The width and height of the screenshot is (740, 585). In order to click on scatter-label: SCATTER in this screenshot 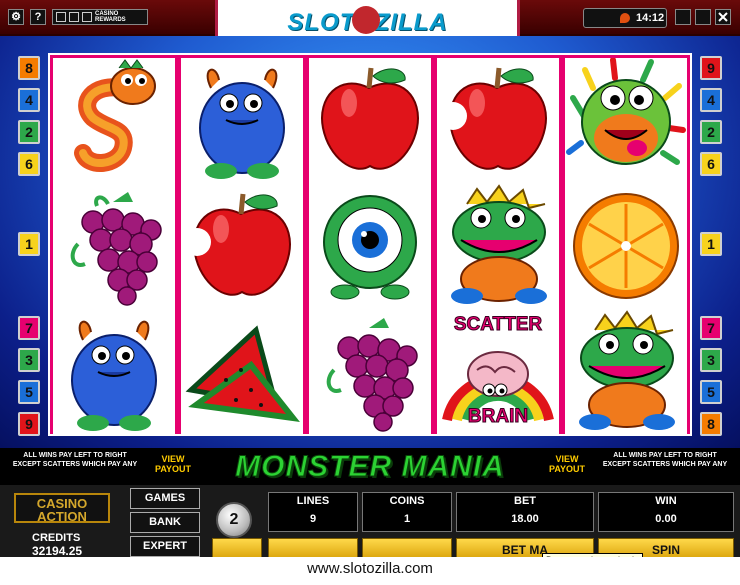, I will do `click(498, 325)`.